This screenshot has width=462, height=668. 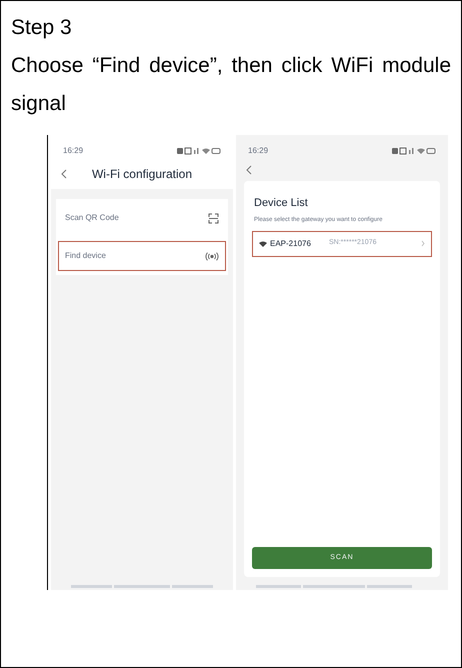 What do you see at coordinates (231, 85) in the screenshot?
I see `step-instruction: Choose “Find device”, then click WiFi module signal` at bounding box center [231, 85].